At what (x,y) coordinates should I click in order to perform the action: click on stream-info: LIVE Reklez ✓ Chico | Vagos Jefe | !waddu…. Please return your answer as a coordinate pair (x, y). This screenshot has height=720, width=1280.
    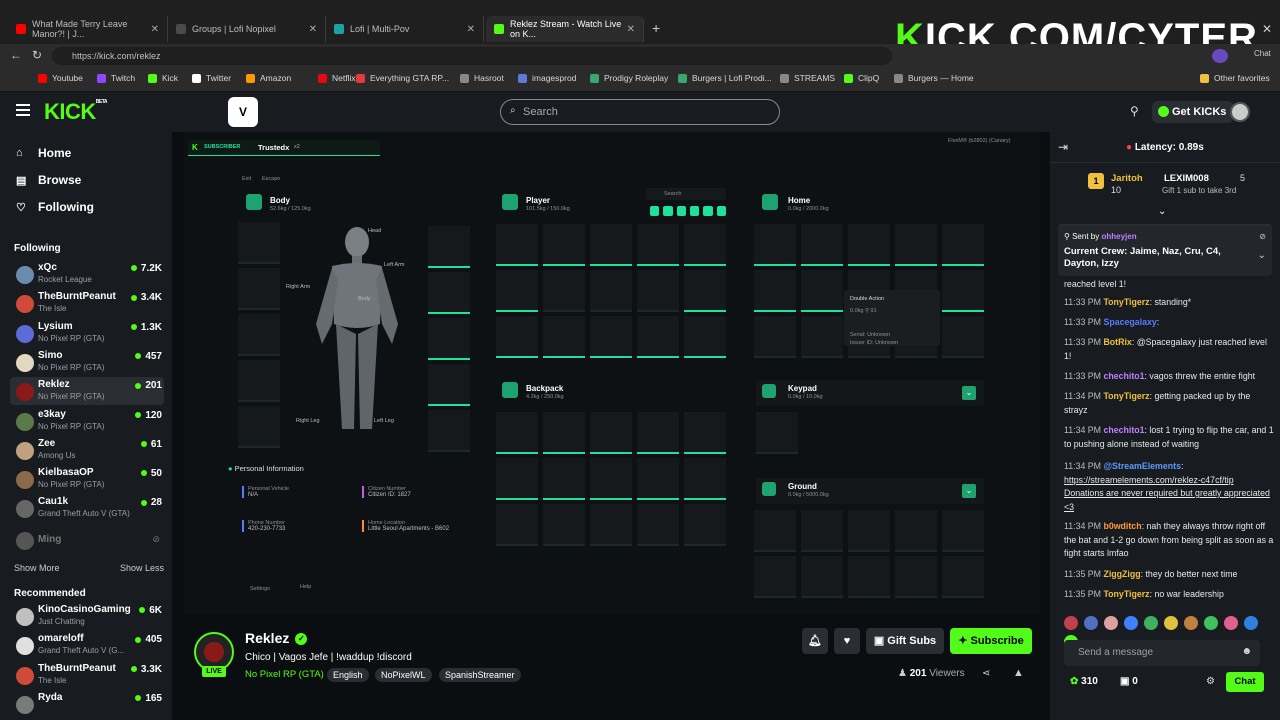
    Looking at the image, I should click on (612, 667).